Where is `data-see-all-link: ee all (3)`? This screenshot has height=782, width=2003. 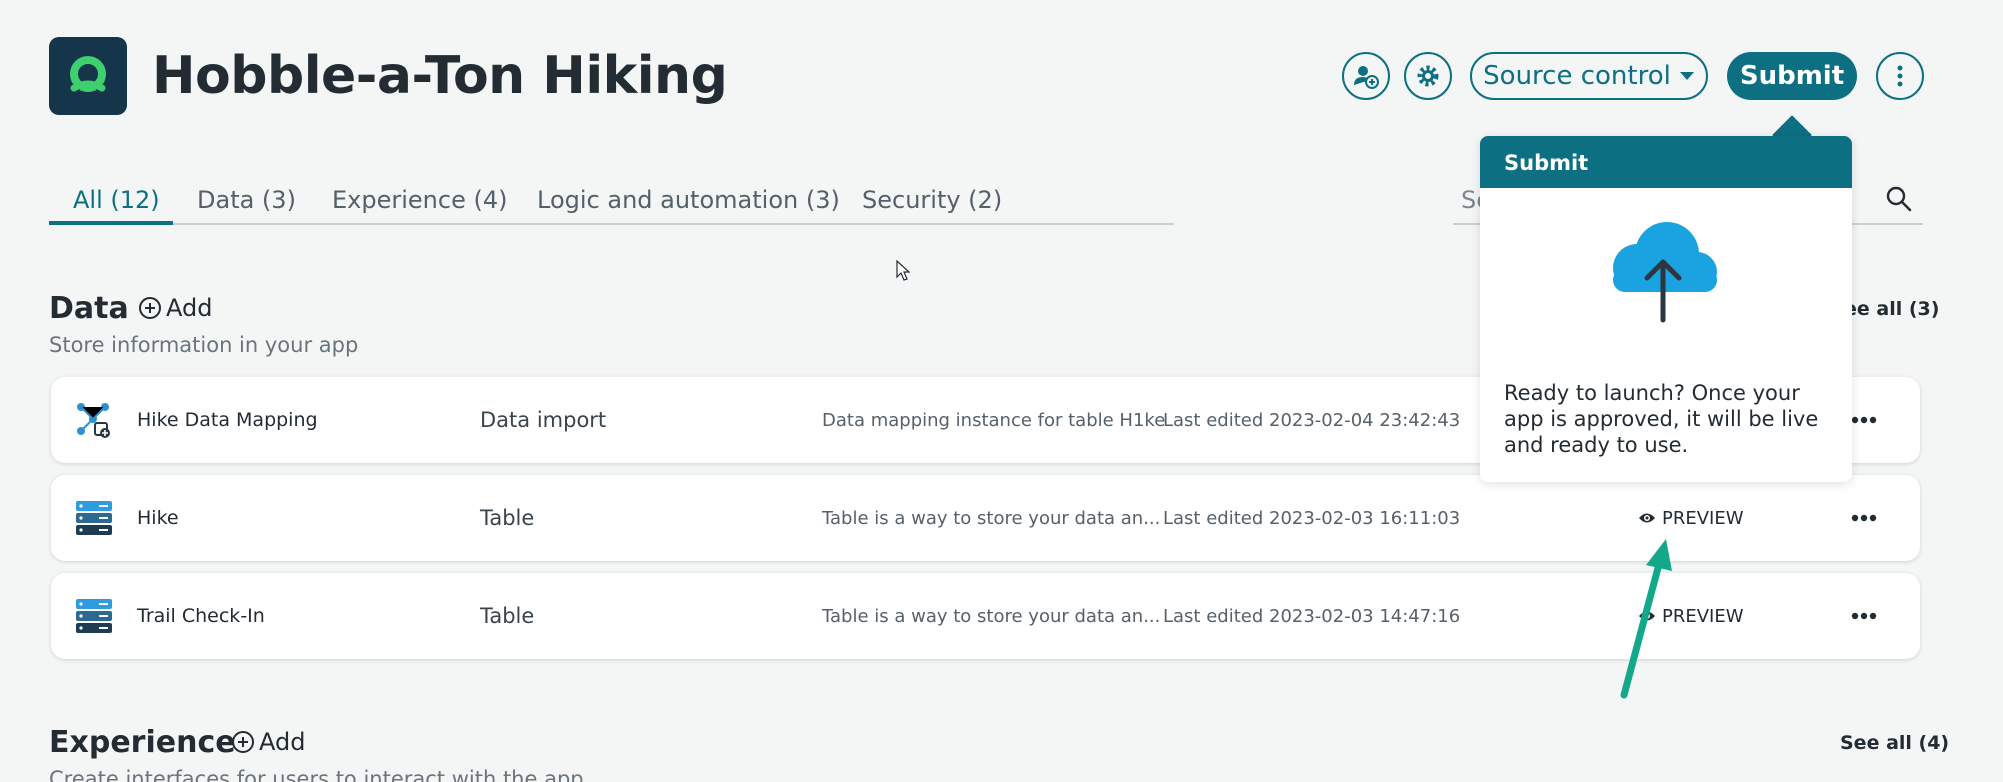
data-see-all-link: ee all (3) is located at coordinates (1891, 309).